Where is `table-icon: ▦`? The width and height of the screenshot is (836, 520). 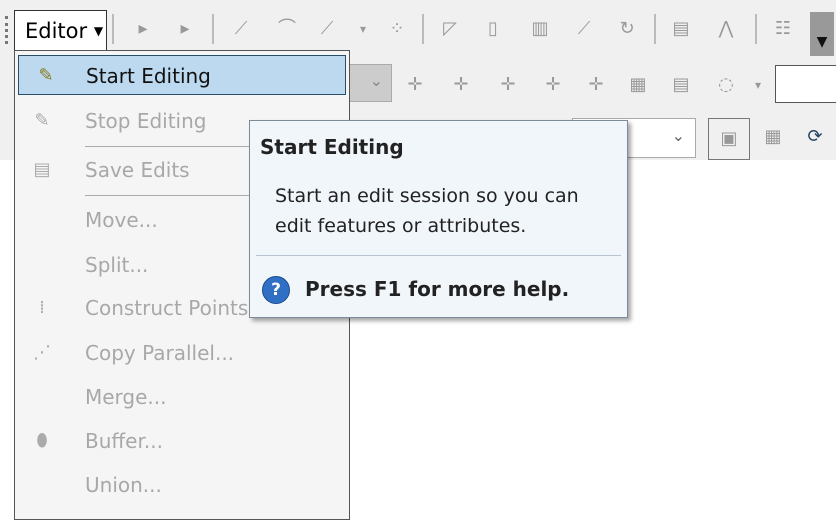 table-icon: ▦ is located at coordinates (773, 137).